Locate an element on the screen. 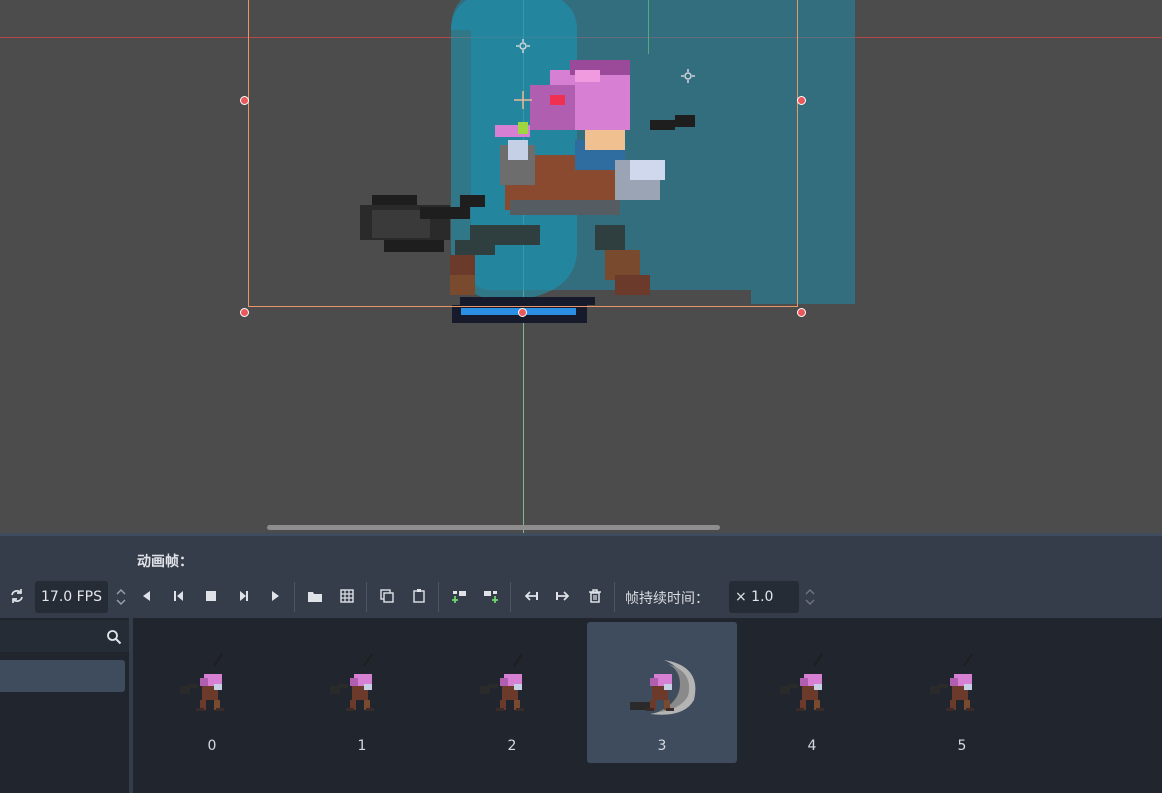 The width and height of the screenshot is (1162, 793). frame-index-label: 2 is located at coordinates (512, 746).